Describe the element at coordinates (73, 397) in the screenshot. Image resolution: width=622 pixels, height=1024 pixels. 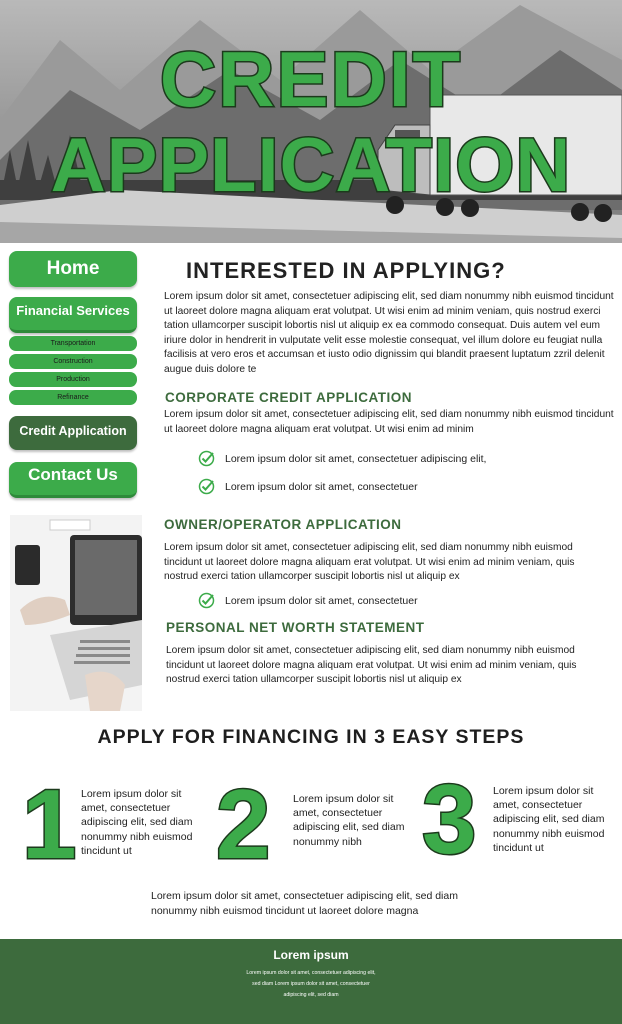
I see `nav-sub-refinance: Refinance` at that location.